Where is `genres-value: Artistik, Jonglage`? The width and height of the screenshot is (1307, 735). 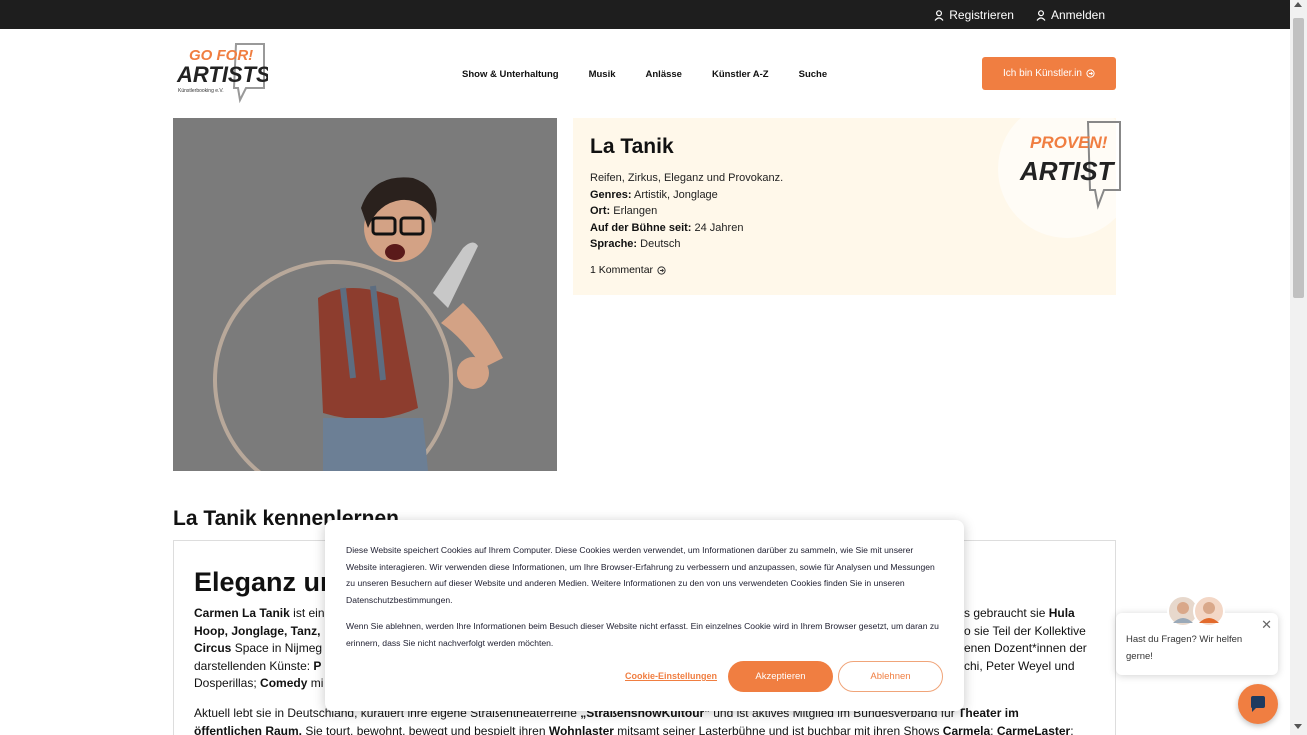
genres-value: Artistik, Jonglage is located at coordinates (676, 194).